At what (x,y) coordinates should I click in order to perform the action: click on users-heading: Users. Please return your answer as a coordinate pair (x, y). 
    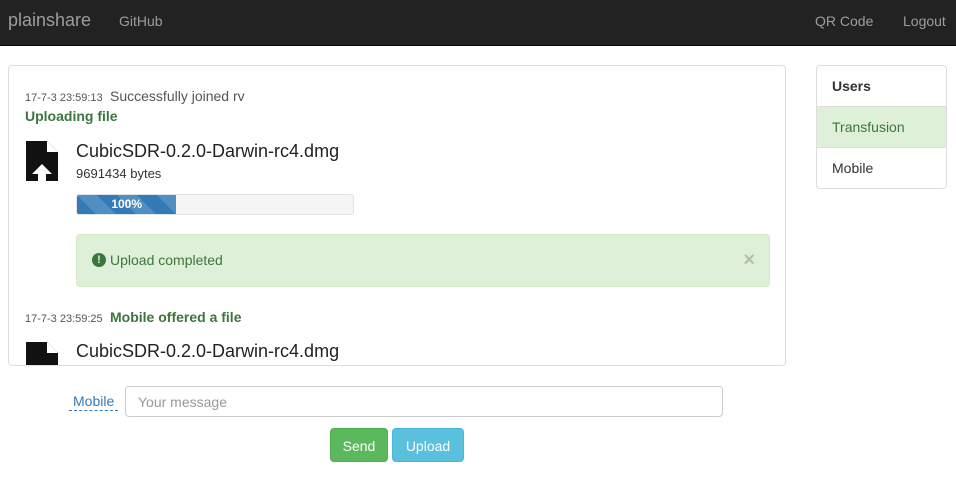
    Looking at the image, I should click on (881, 86).